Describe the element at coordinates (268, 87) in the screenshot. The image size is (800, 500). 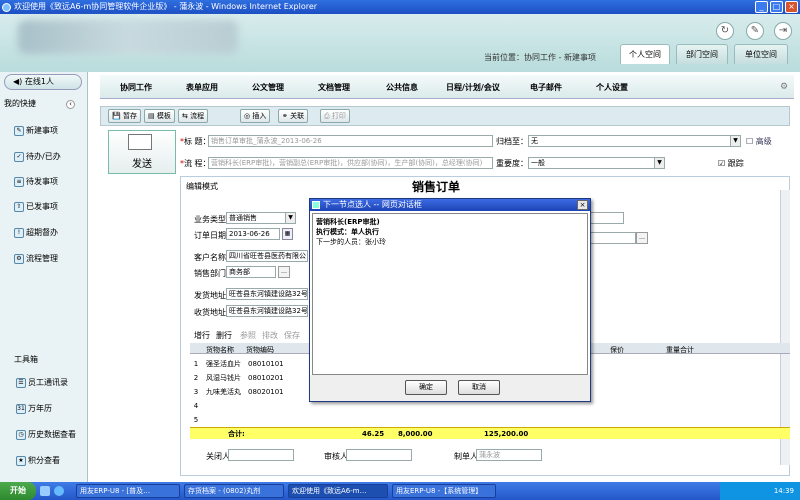
I see `menu-official-docs: 公文管理` at that location.